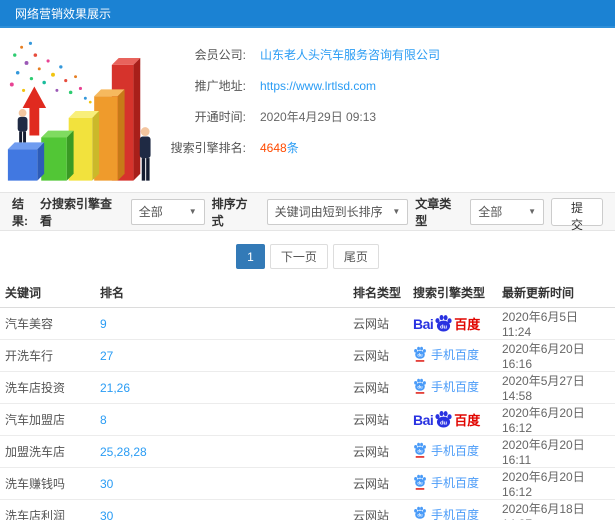 This screenshot has height=520, width=615. Describe the element at coordinates (50, 72) in the screenshot. I see `confetti-dots` at that location.